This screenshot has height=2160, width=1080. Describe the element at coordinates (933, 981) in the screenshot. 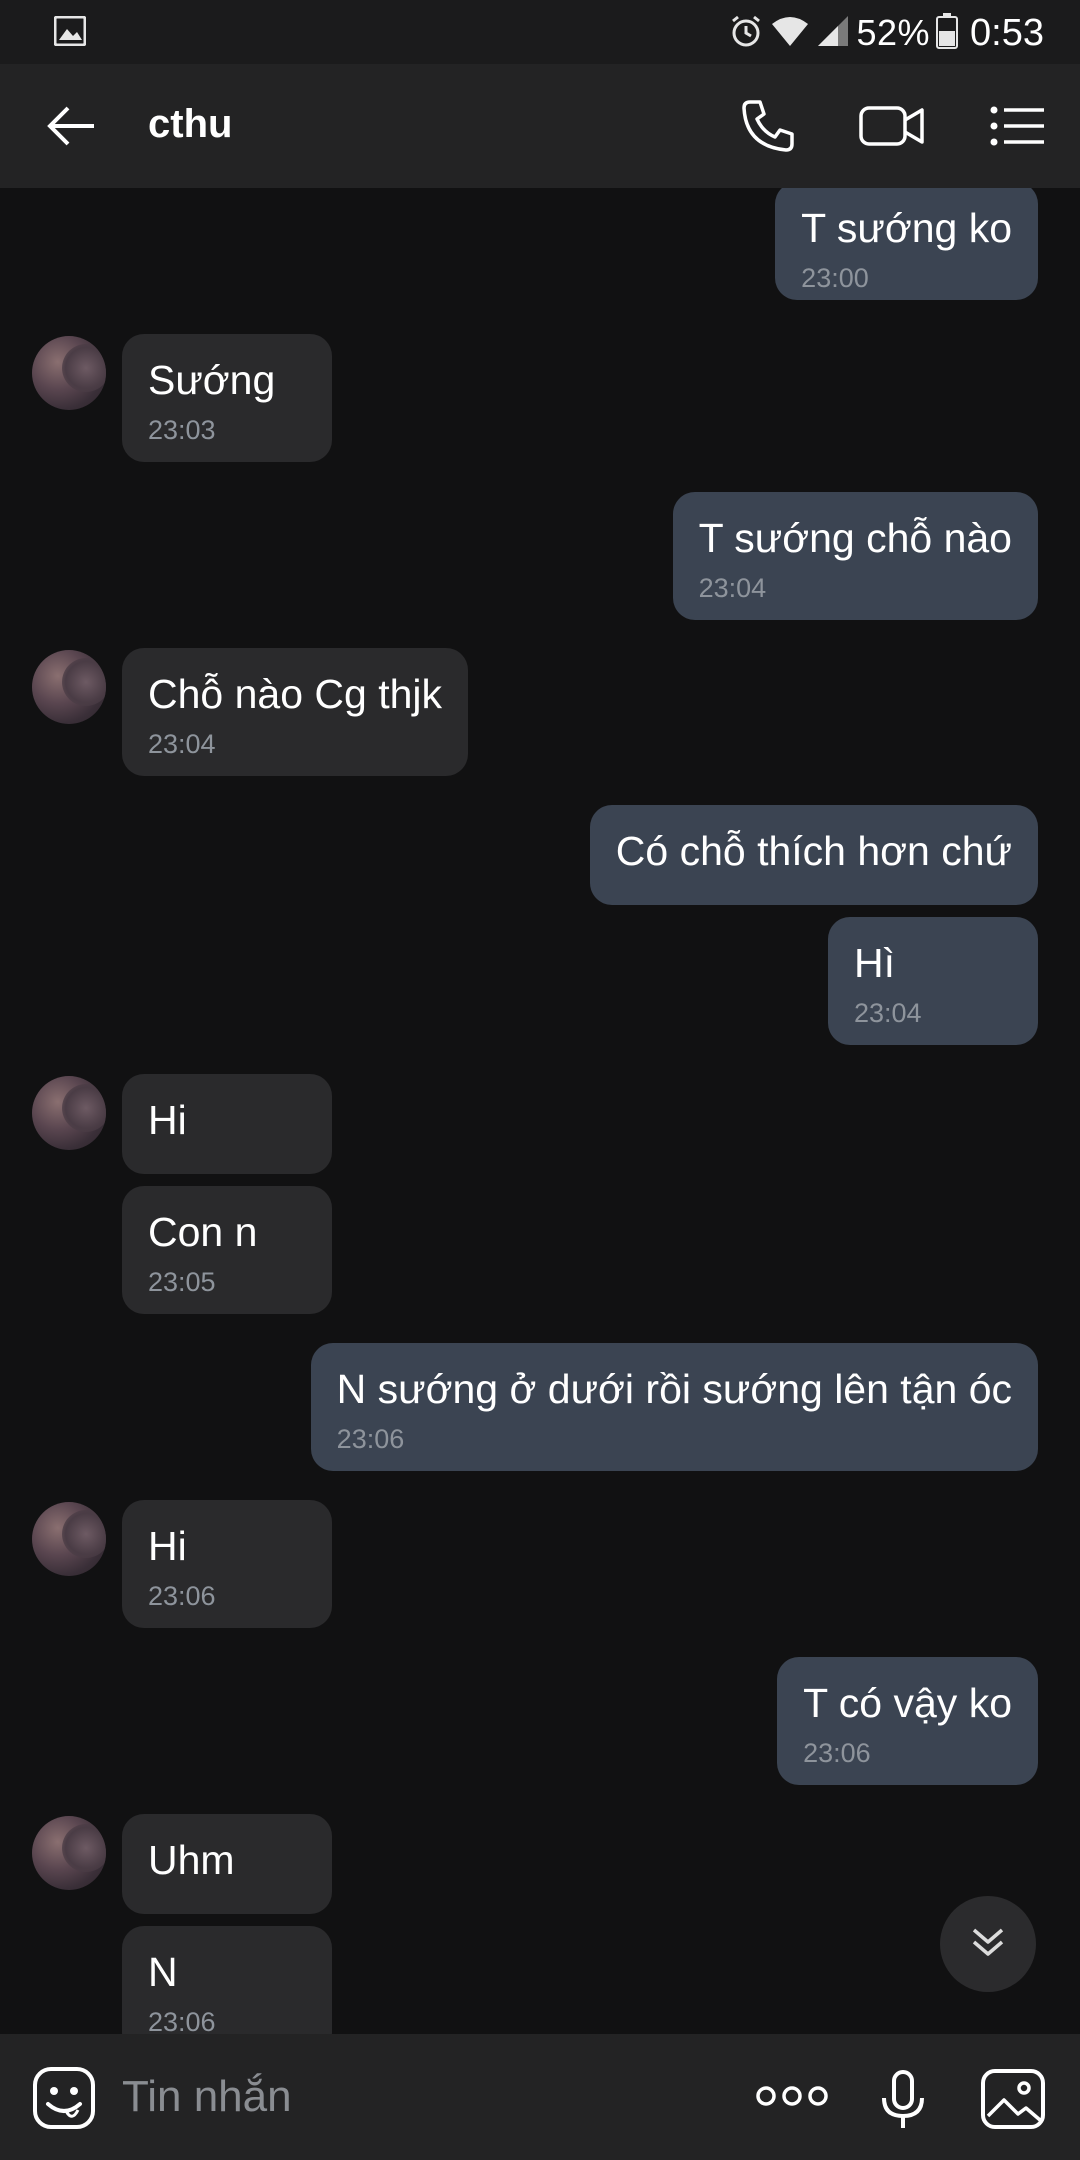

I see `message-bubble-outgoing: Hì 23:04` at that location.